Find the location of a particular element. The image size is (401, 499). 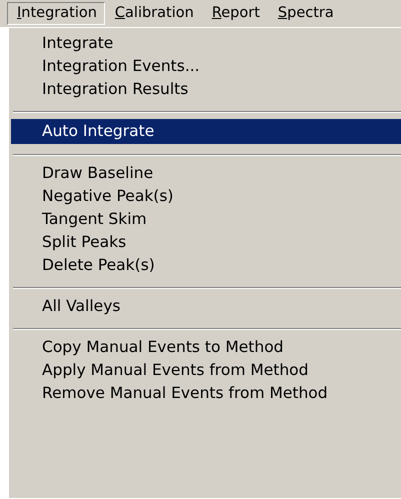

menu-item: Draw Baseline is located at coordinates (206, 173).